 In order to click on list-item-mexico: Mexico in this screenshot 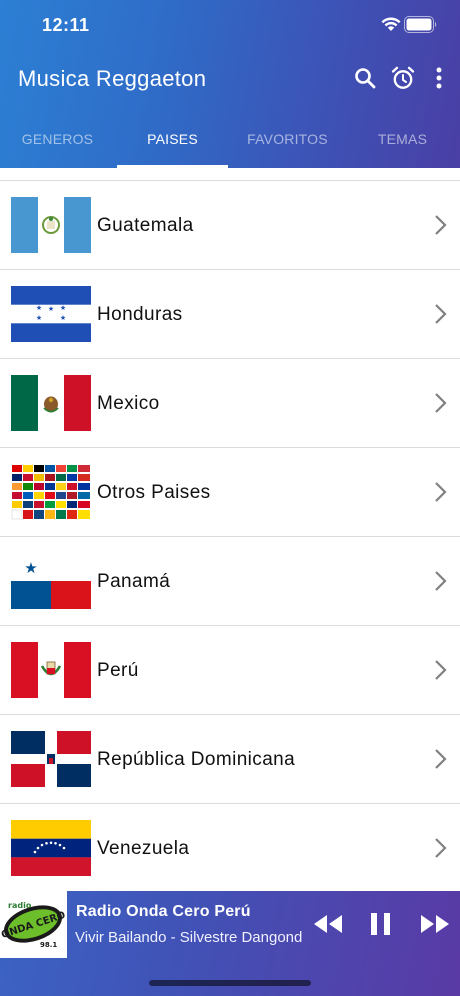, I will do `click(230, 402)`.